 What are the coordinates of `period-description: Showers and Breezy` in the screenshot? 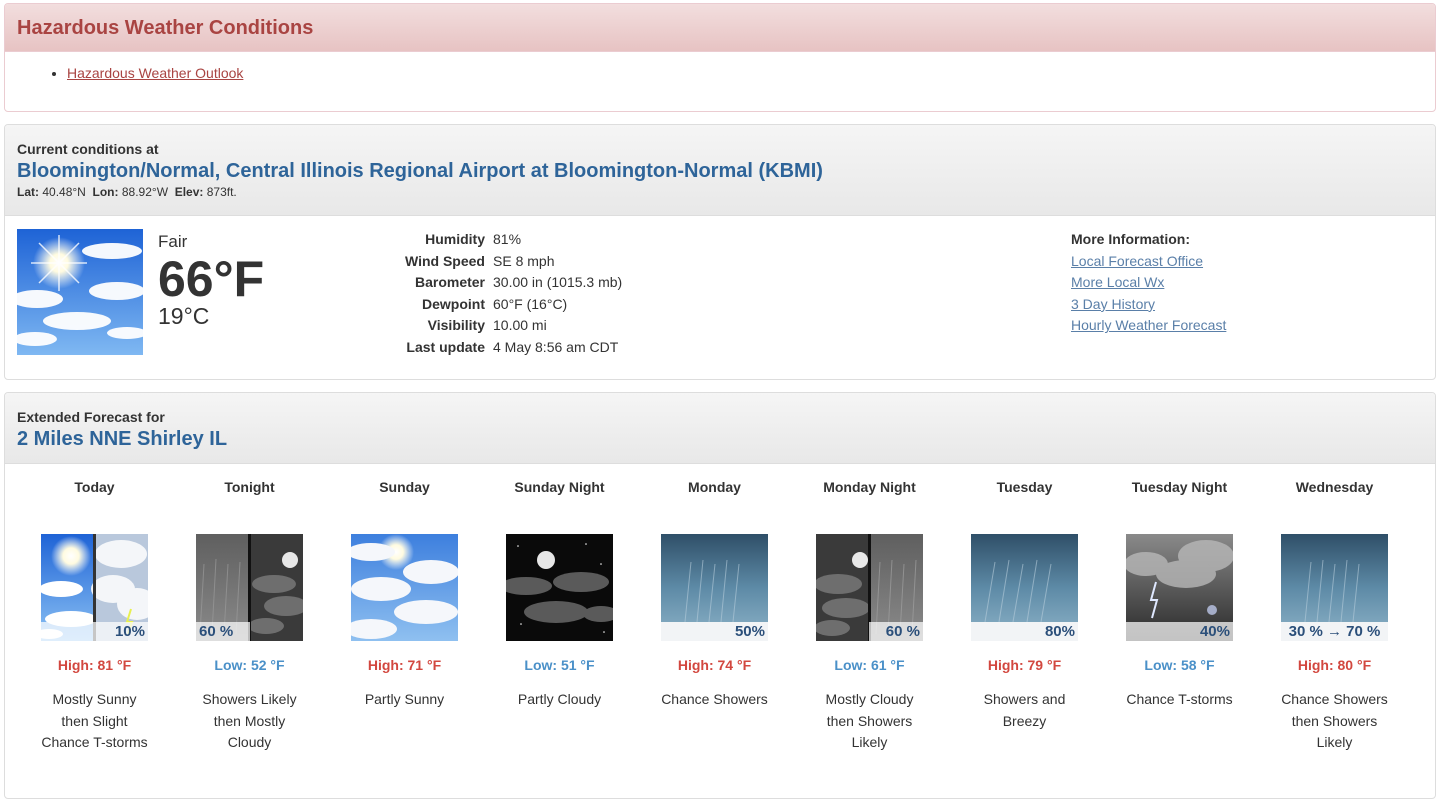 It's located at (1024, 710).